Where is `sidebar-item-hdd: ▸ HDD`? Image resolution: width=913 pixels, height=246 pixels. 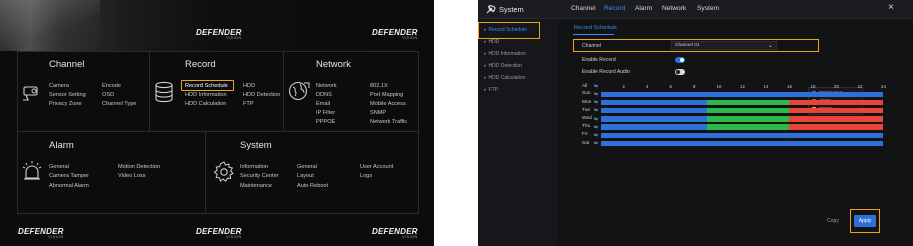 sidebar-item-hdd: ▸ HDD is located at coordinates (491, 42).